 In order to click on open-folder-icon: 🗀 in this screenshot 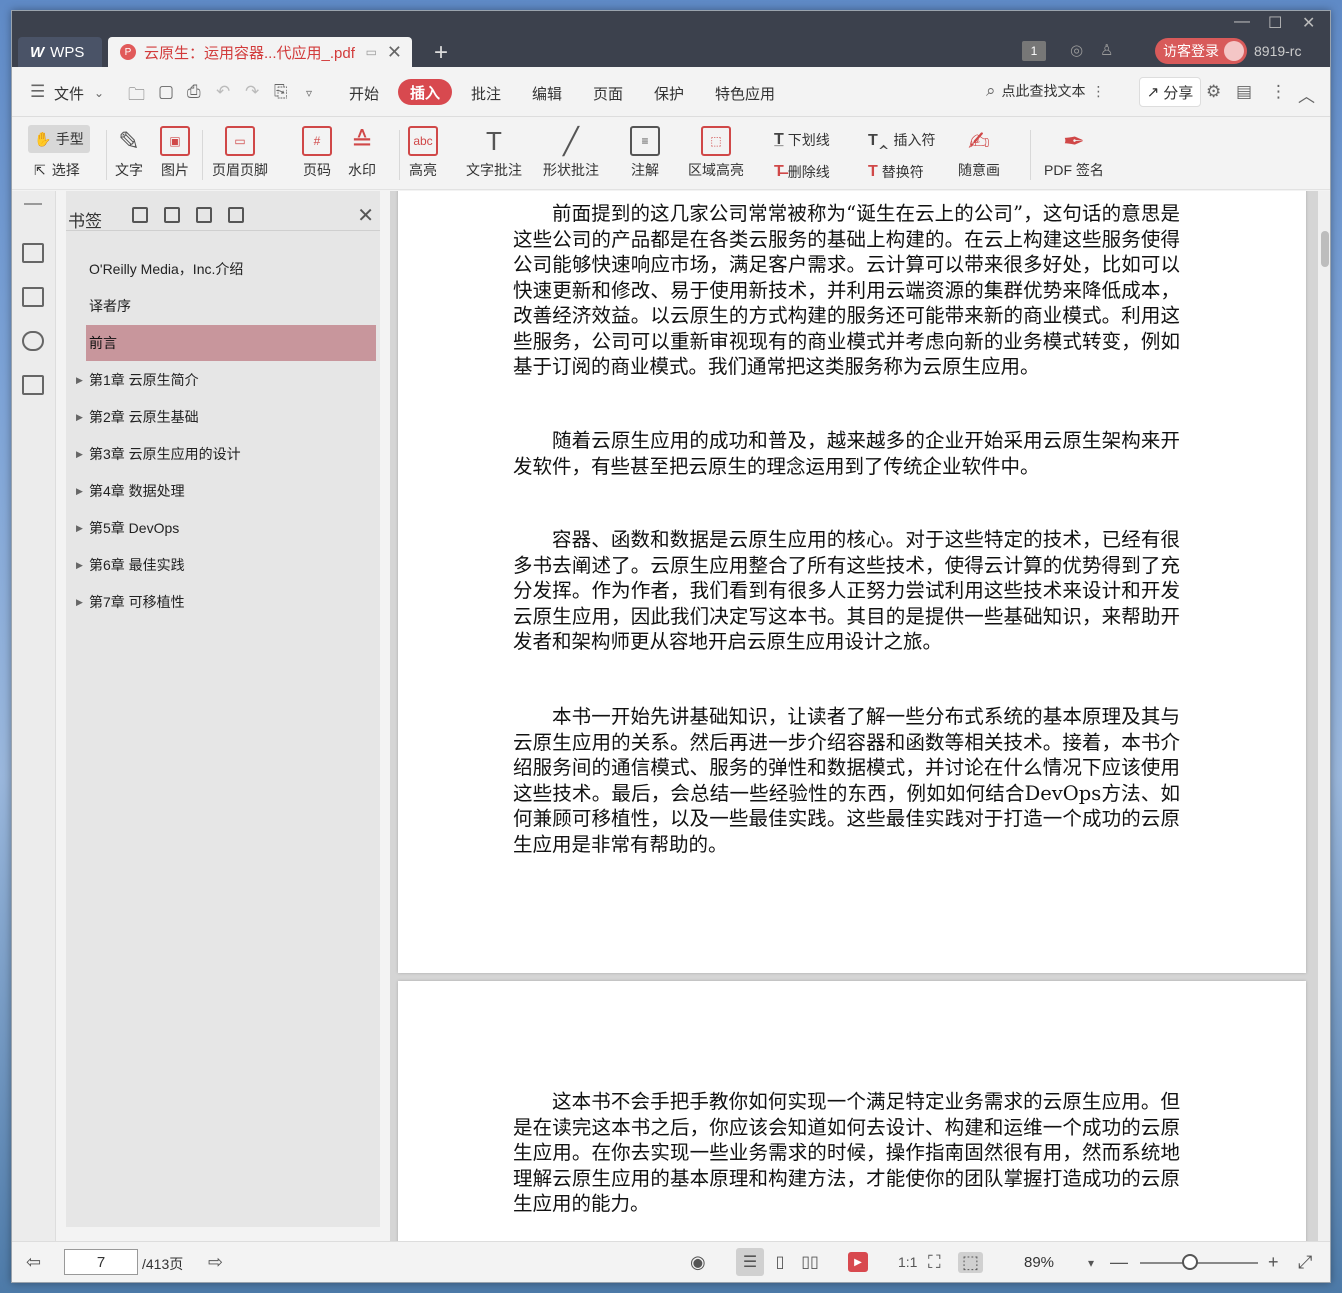, I will do `click(136, 96)`.